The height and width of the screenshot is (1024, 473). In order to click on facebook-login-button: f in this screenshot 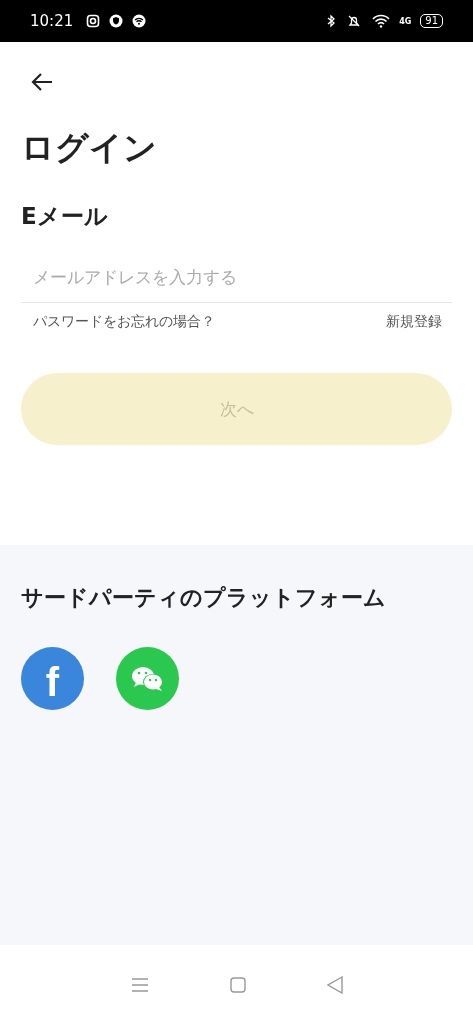, I will do `click(52, 678)`.